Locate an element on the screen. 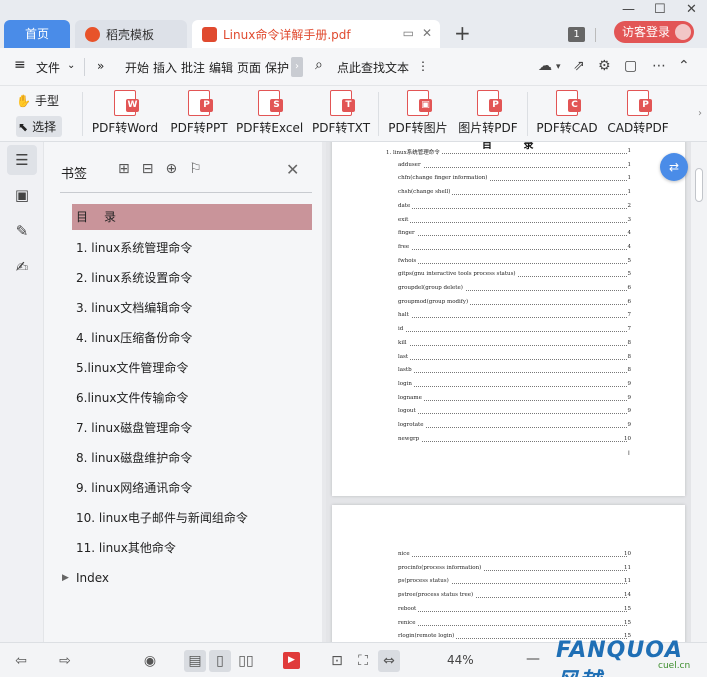 The height and width of the screenshot is (677, 707). previous-view-icon: ⇦ is located at coordinates (21, 661).